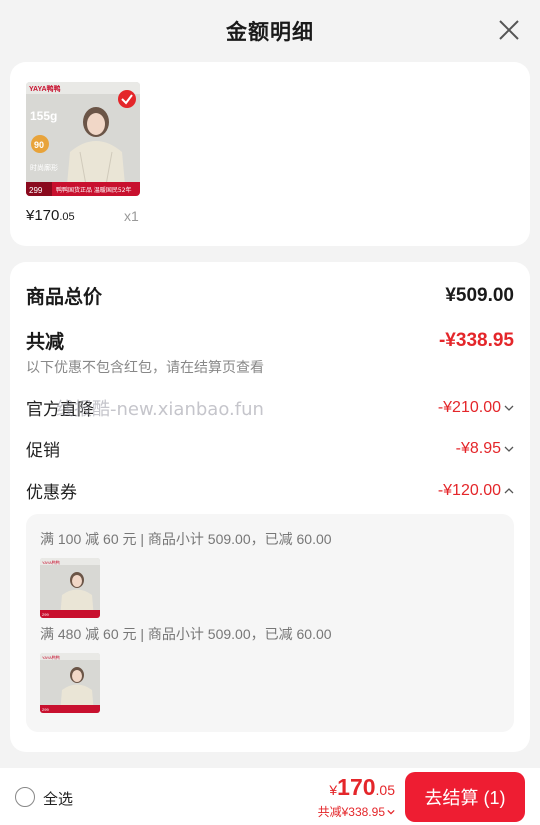  What do you see at coordinates (469, 407) in the screenshot?
I see `official-discount-value: -¥210.00` at bounding box center [469, 407].